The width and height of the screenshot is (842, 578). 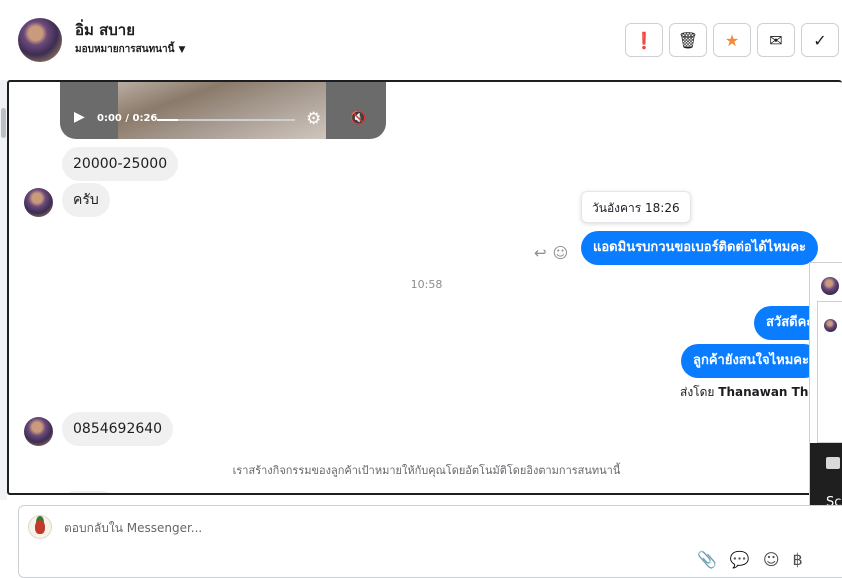 What do you see at coordinates (430, 541) in the screenshot?
I see `reply-composer: 📎 💬 ☺ ฿` at bounding box center [430, 541].